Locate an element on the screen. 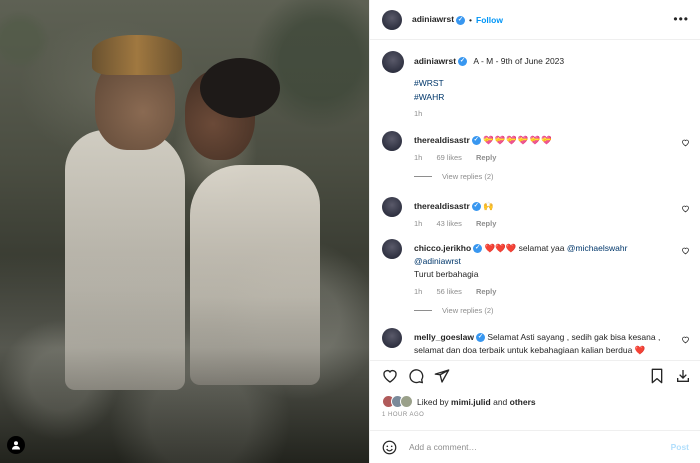  hashtag-link: #WAHR is located at coordinates (551, 97).